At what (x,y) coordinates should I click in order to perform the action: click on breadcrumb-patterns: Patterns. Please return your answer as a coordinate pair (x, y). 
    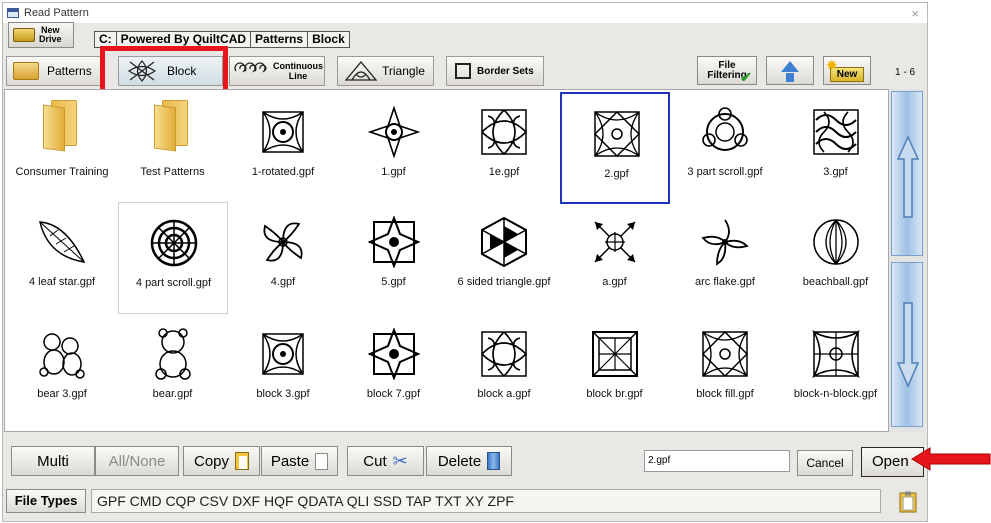
    Looking at the image, I should click on (279, 39).